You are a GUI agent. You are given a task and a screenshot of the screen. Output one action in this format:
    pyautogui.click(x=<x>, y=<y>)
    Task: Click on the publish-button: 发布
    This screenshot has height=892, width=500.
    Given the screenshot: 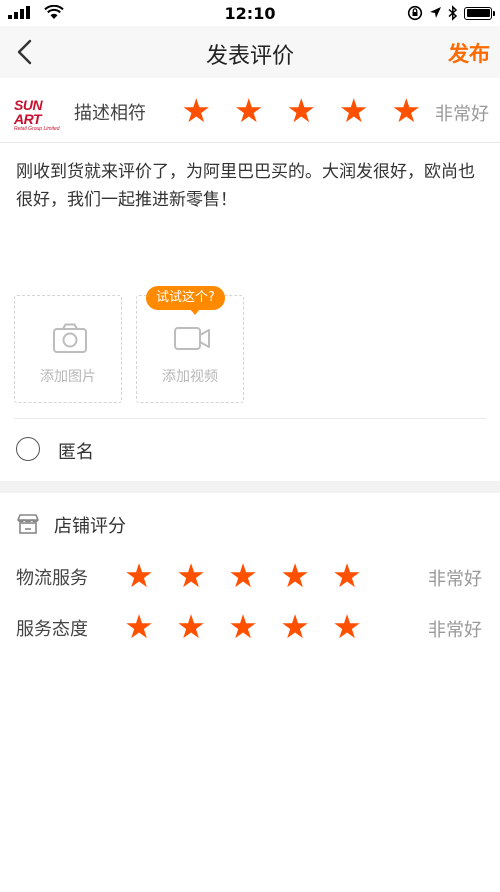 What is the action you would take?
    pyautogui.click(x=469, y=53)
    